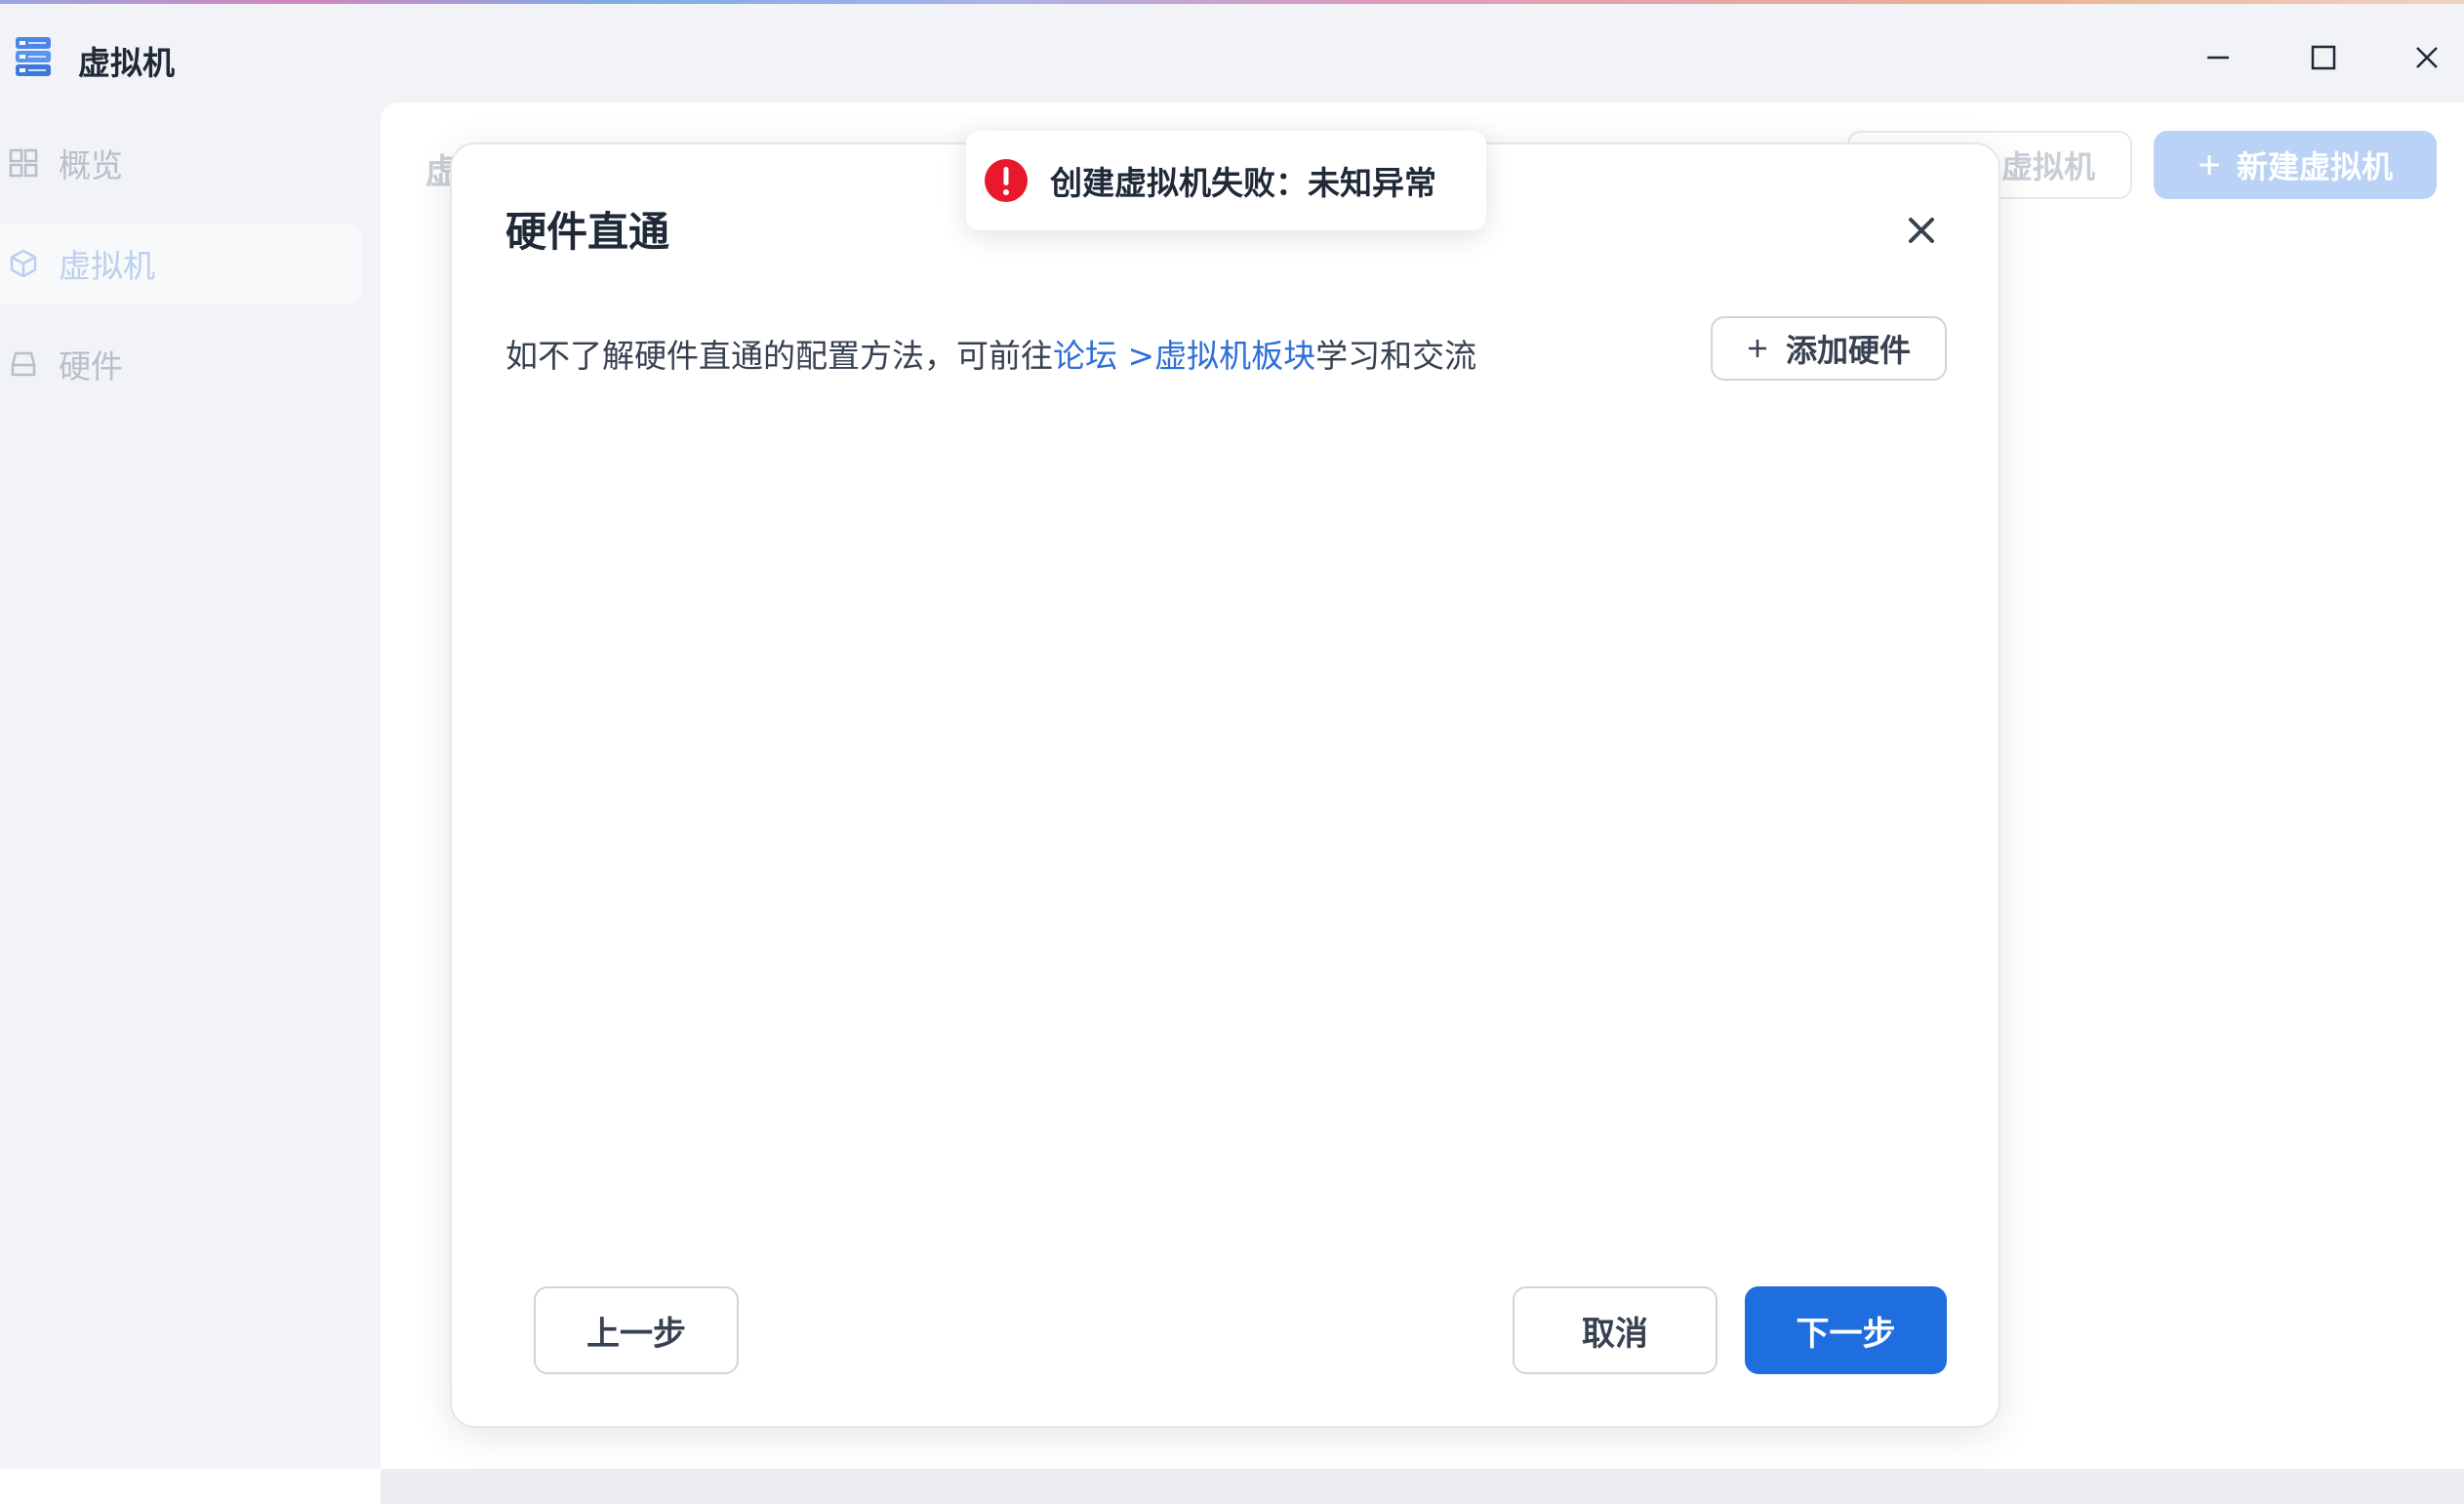 This screenshot has width=2464, height=1504. I want to click on prev-step-label: 上一步, so click(636, 1331).